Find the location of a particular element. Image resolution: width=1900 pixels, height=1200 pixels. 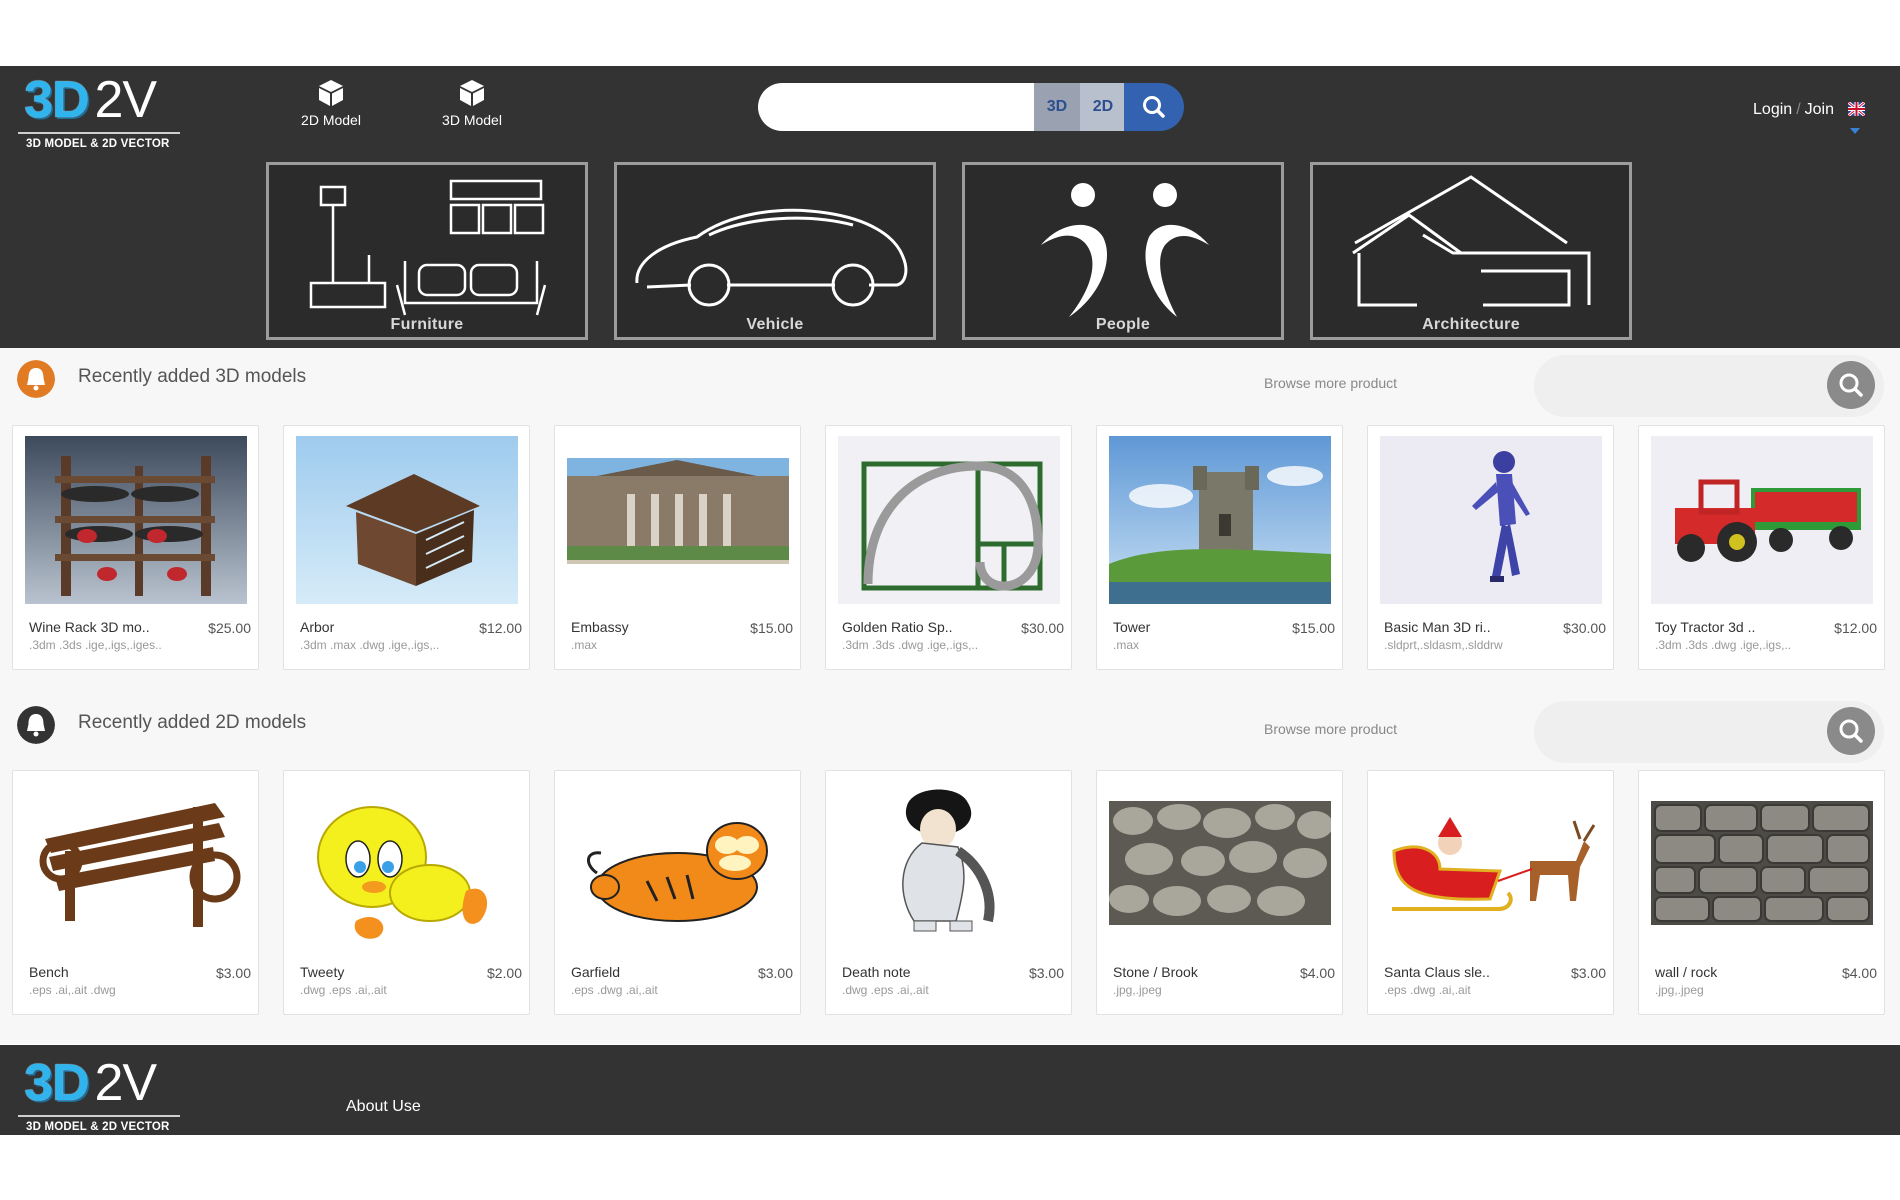

category-people: People is located at coordinates (1123, 251).